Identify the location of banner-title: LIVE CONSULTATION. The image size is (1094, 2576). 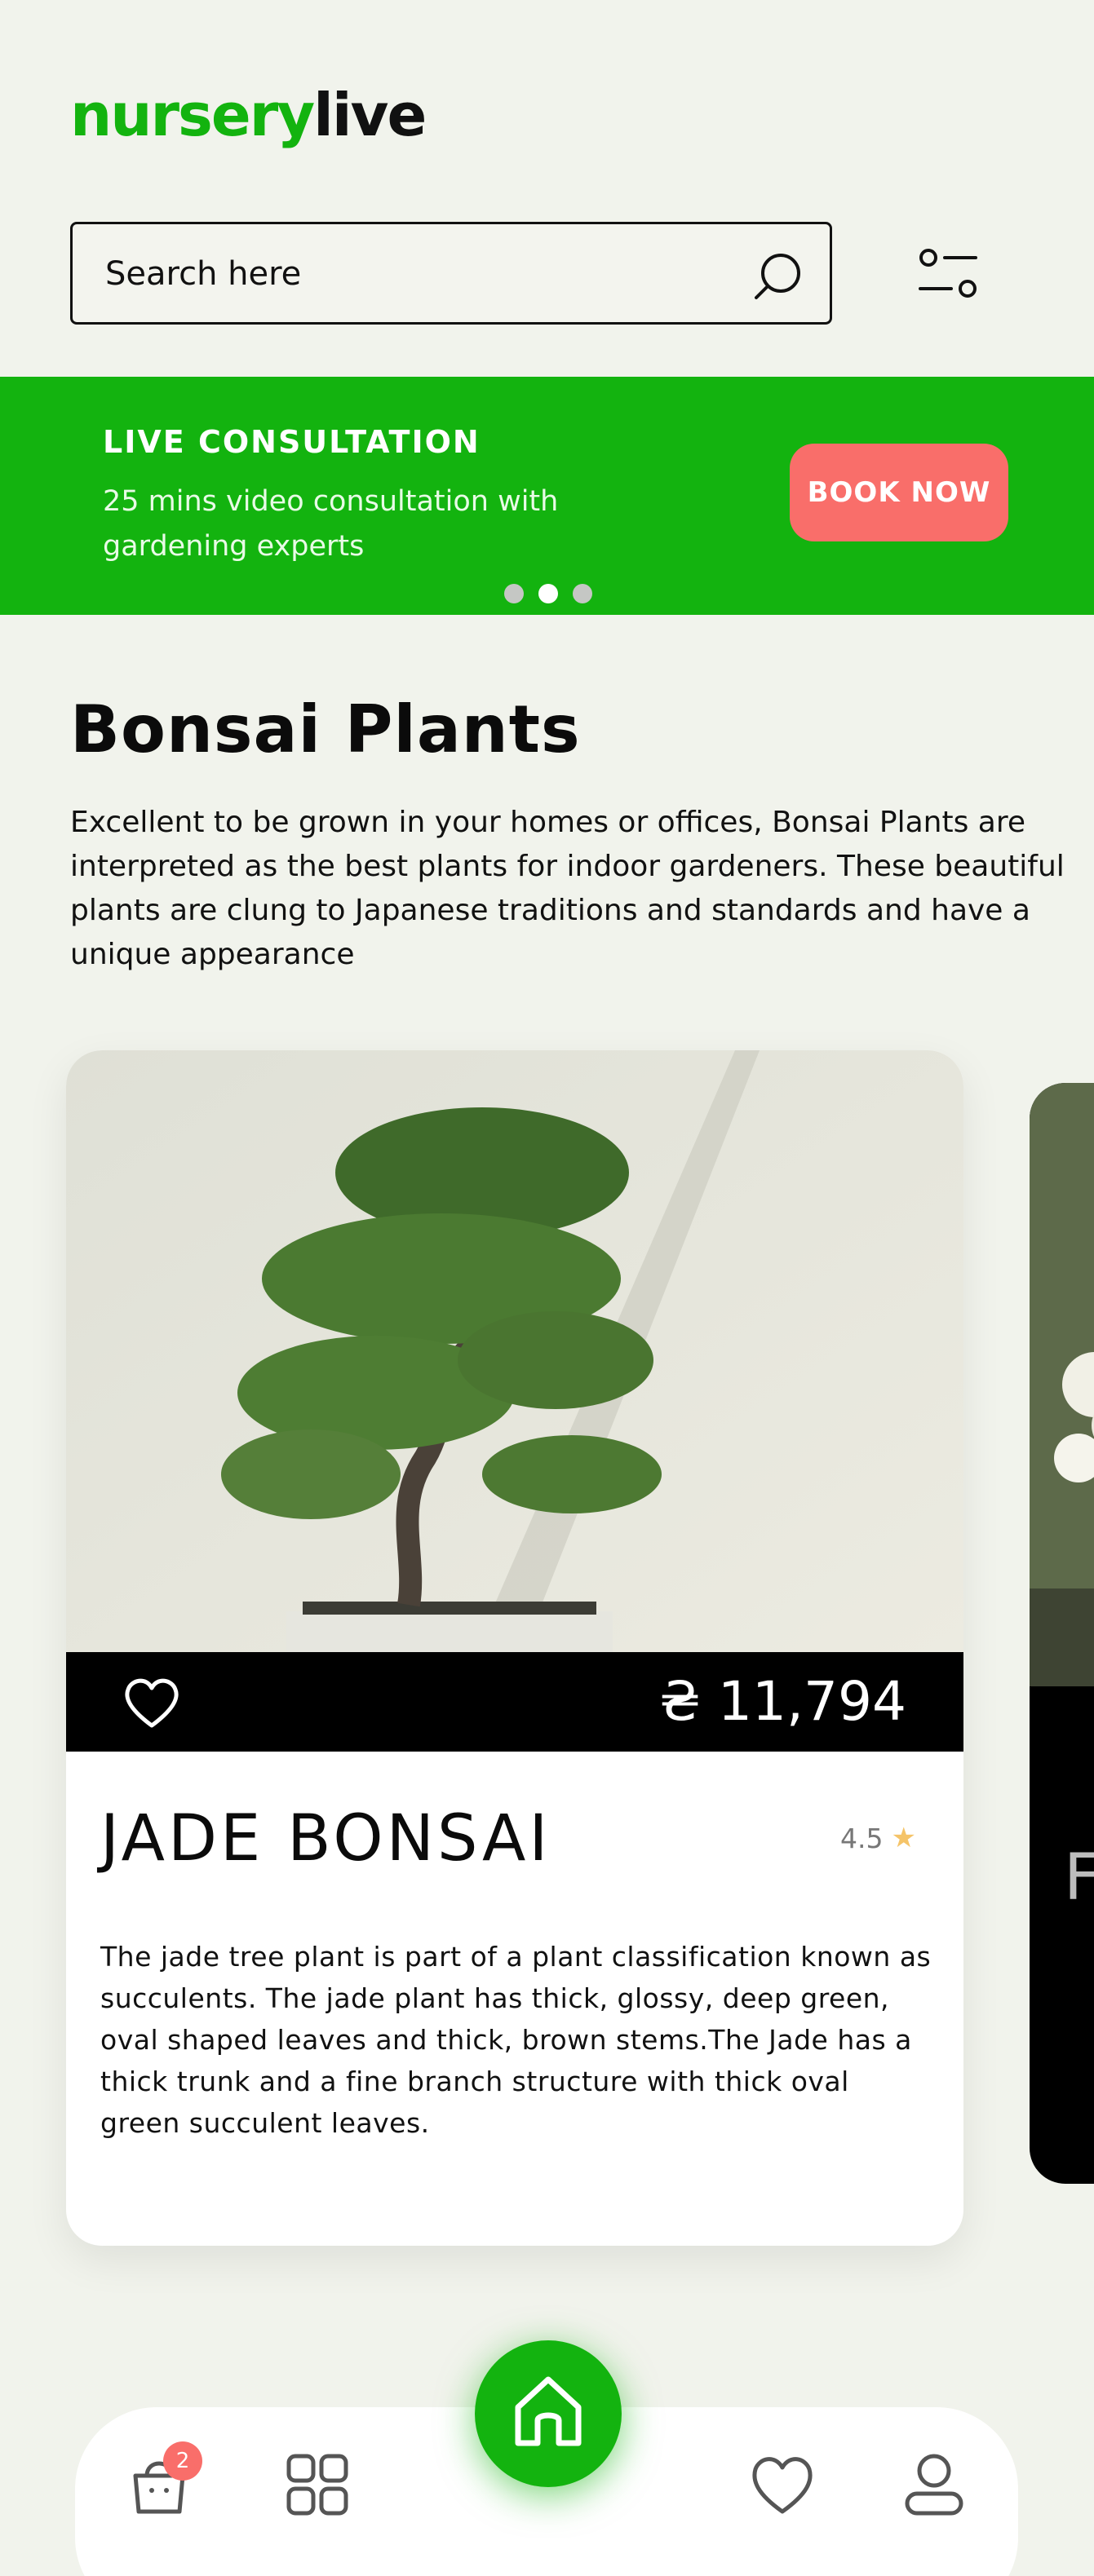
(292, 442).